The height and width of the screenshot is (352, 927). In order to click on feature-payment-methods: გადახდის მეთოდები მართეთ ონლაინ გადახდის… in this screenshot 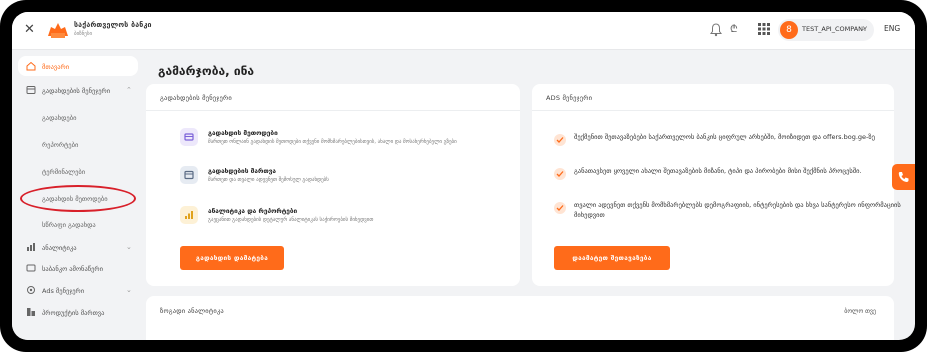, I will do `click(345, 143)`.